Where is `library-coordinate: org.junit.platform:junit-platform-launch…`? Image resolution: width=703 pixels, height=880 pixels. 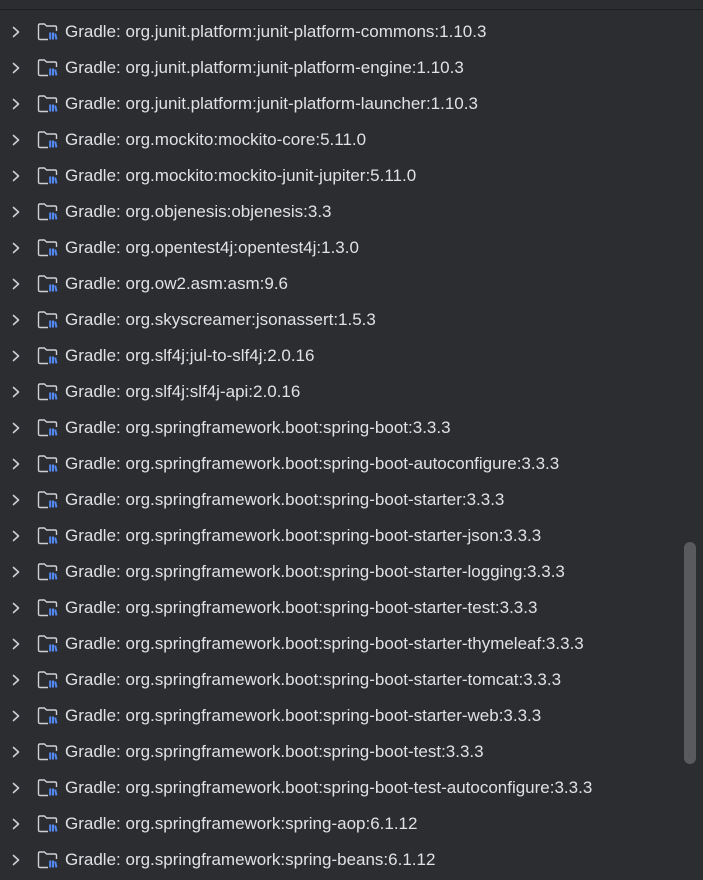 library-coordinate: org.junit.platform:junit-platform-launch… is located at coordinates (301, 103).